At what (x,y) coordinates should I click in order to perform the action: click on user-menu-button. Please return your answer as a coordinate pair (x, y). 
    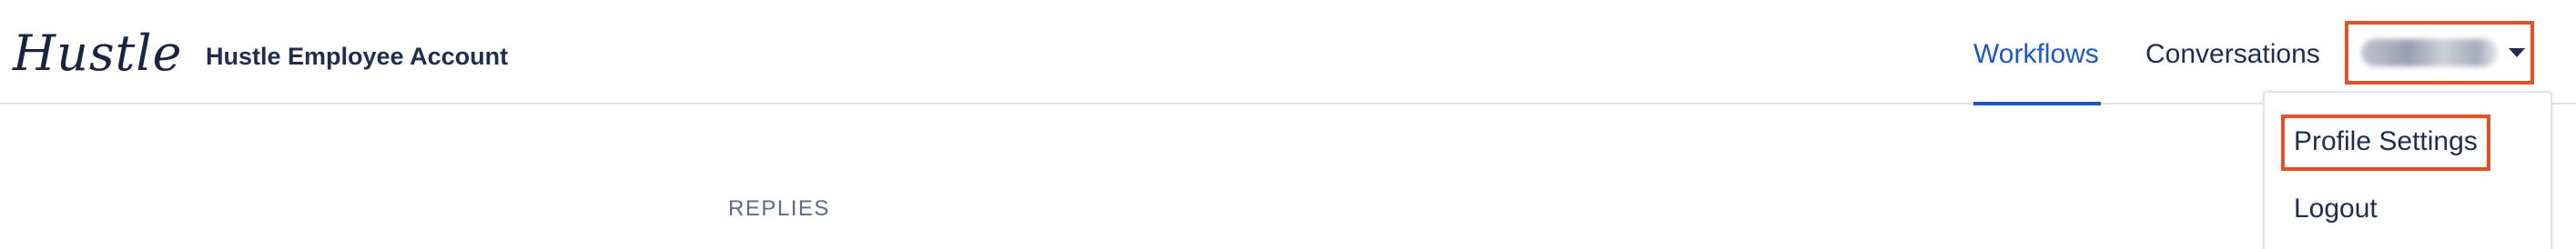
    Looking at the image, I should click on (2439, 53).